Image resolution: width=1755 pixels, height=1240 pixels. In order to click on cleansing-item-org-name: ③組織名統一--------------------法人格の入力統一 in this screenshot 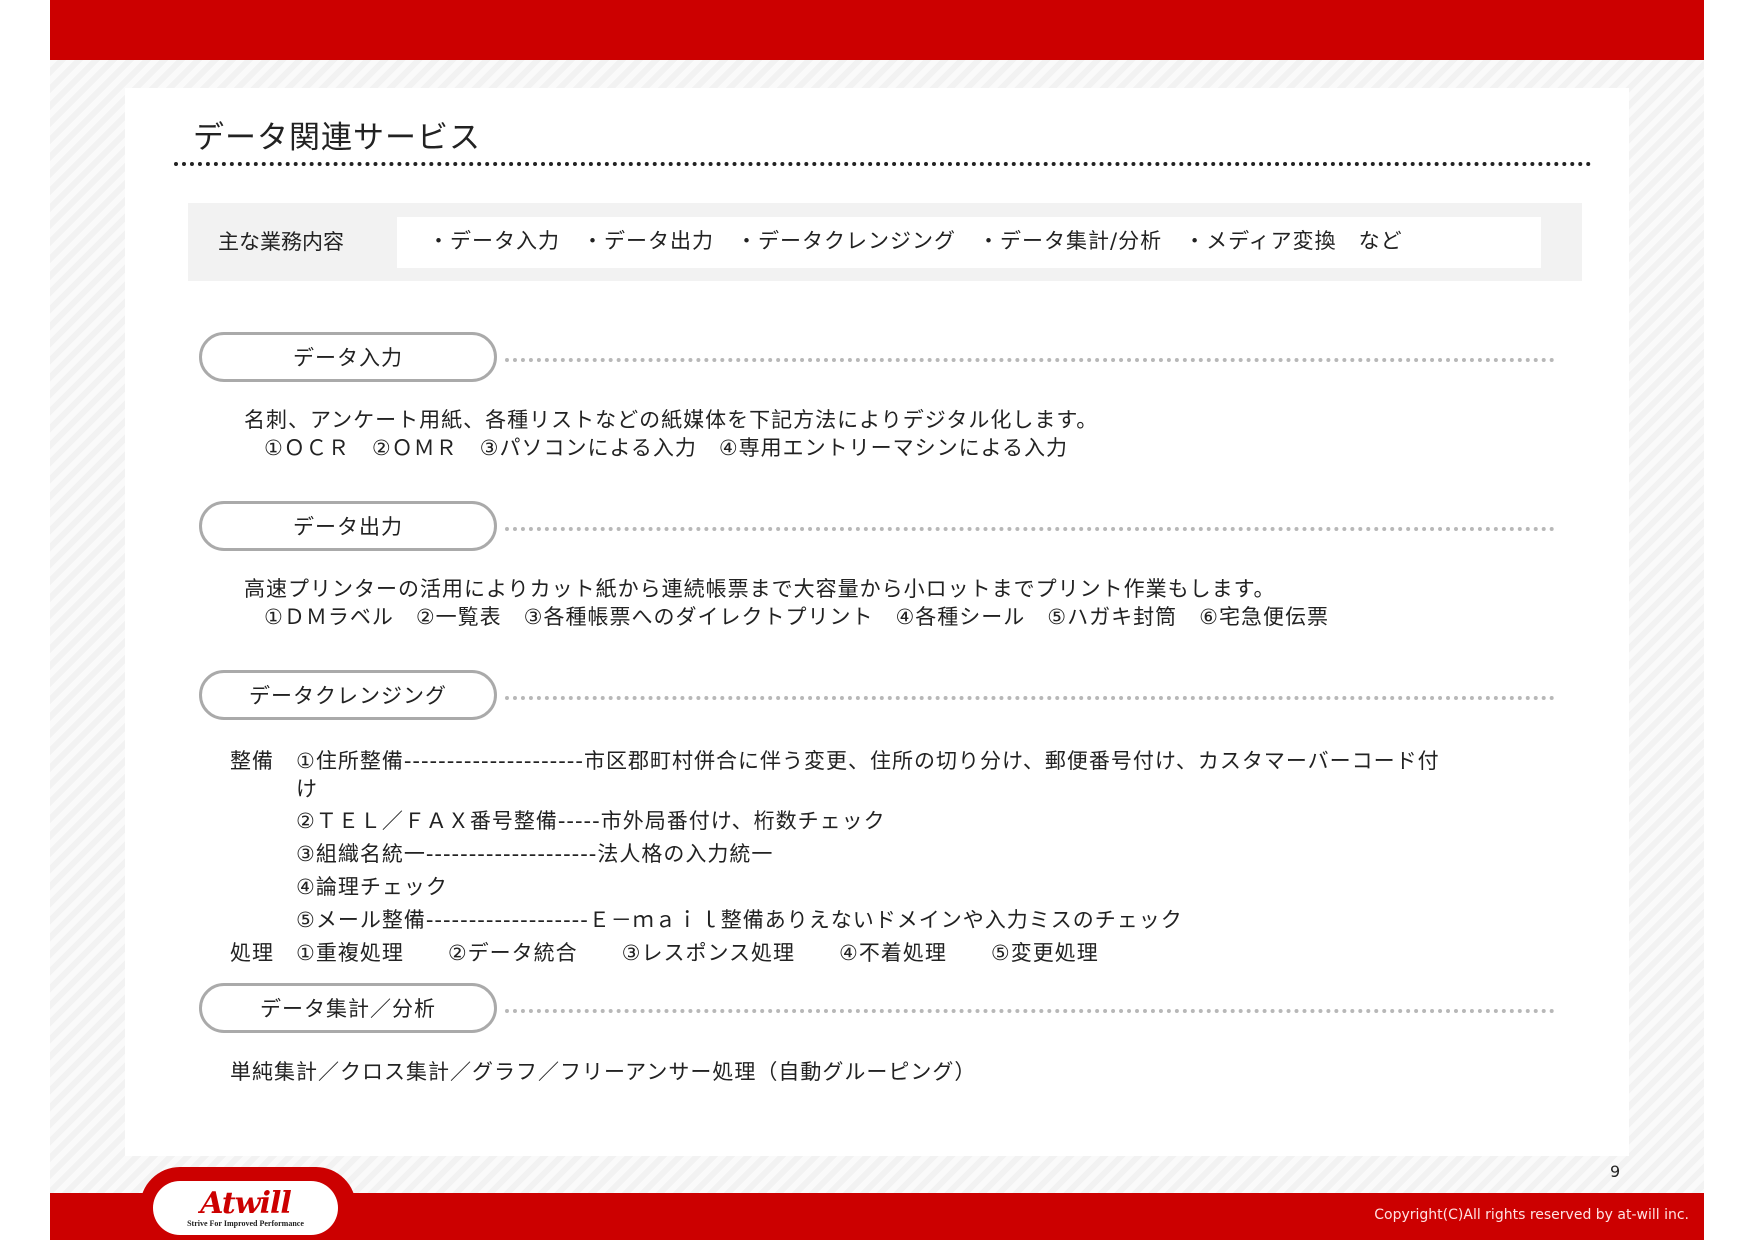, I will do `click(535, 854)`.